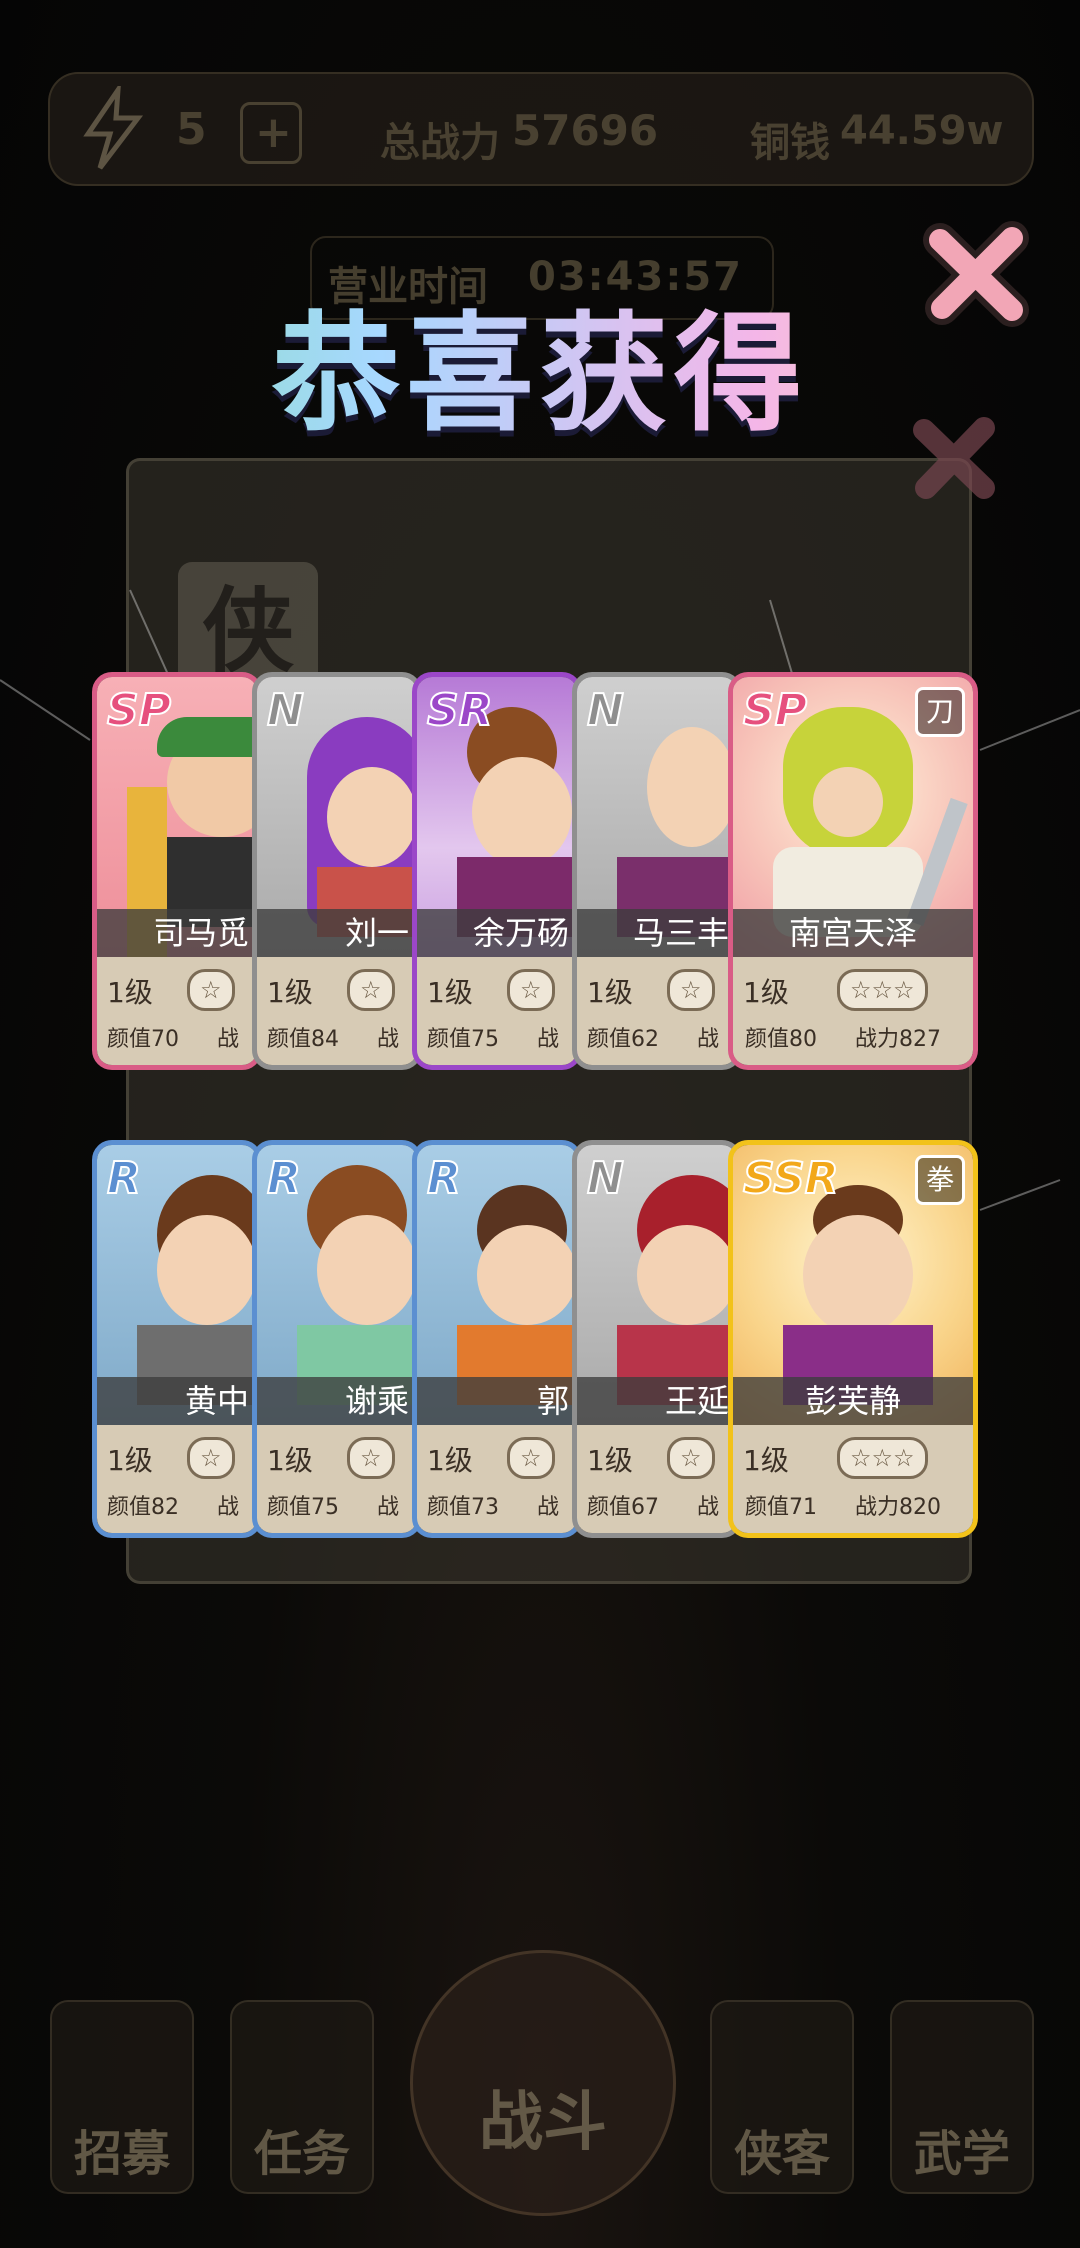 This screenshot has width=1080, height=2248. Describe the element at coordinates (781, 2154) in the screenshot. I see `nav-hero-label: 侠客` at that location.